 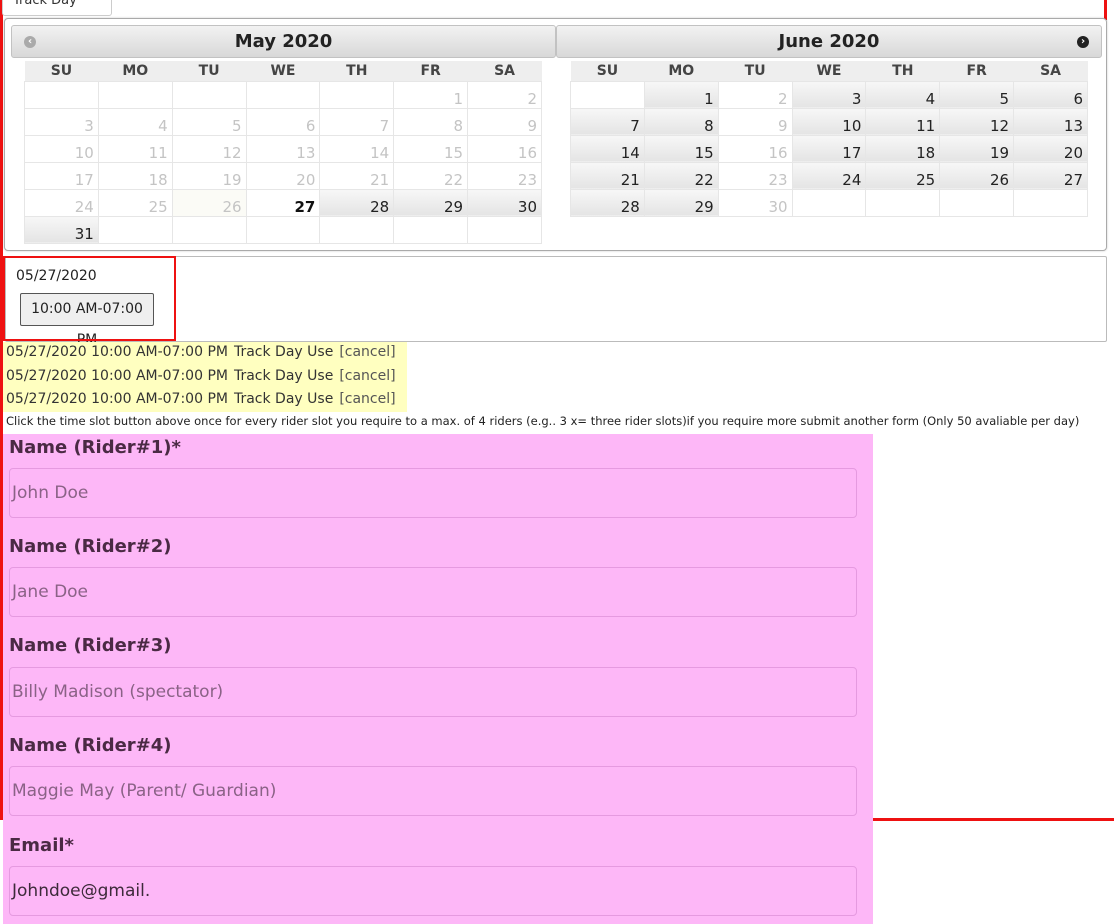 I want to click on weekday-header: TH, so click(x=356, y=71).